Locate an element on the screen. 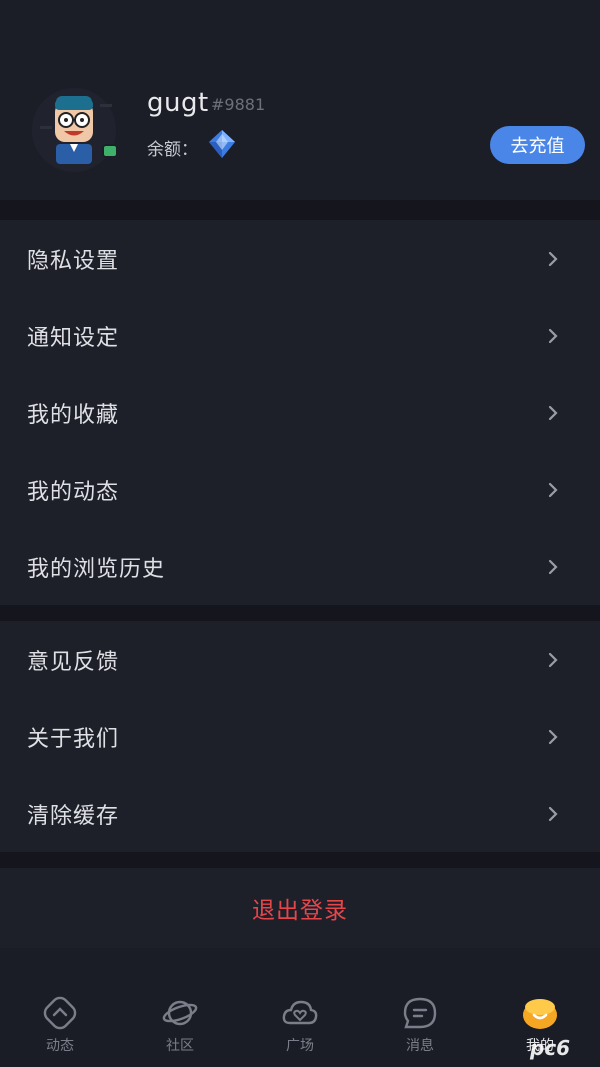  tab-community: 社区 is located at coordinates (180, 1026).